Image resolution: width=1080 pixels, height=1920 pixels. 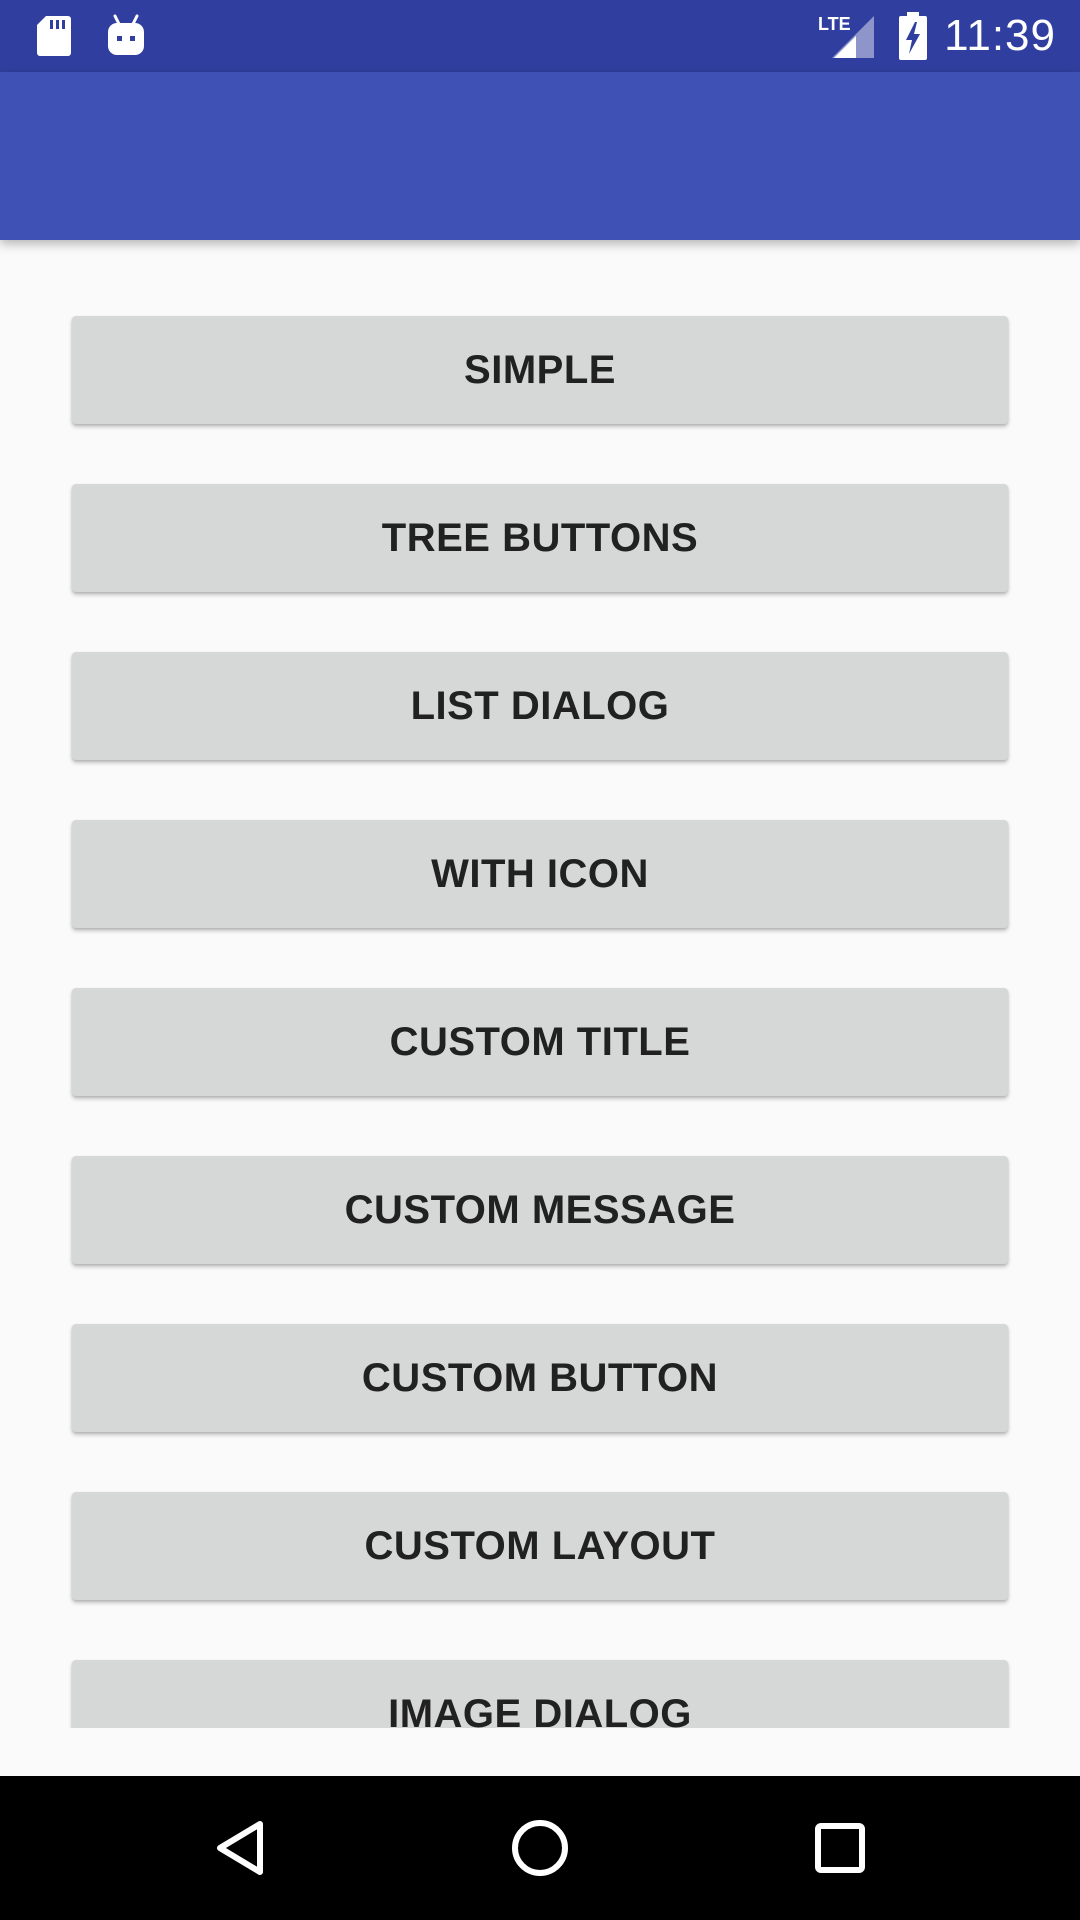 What do you see at coordinates (540, 874) in the screenshot?
I see `with-icon-button: WITH ICON` at bounding box center [540, 874].